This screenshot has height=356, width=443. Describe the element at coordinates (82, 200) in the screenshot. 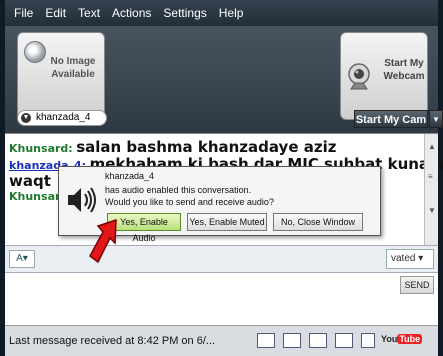

I see `speaker-icon` at that location.